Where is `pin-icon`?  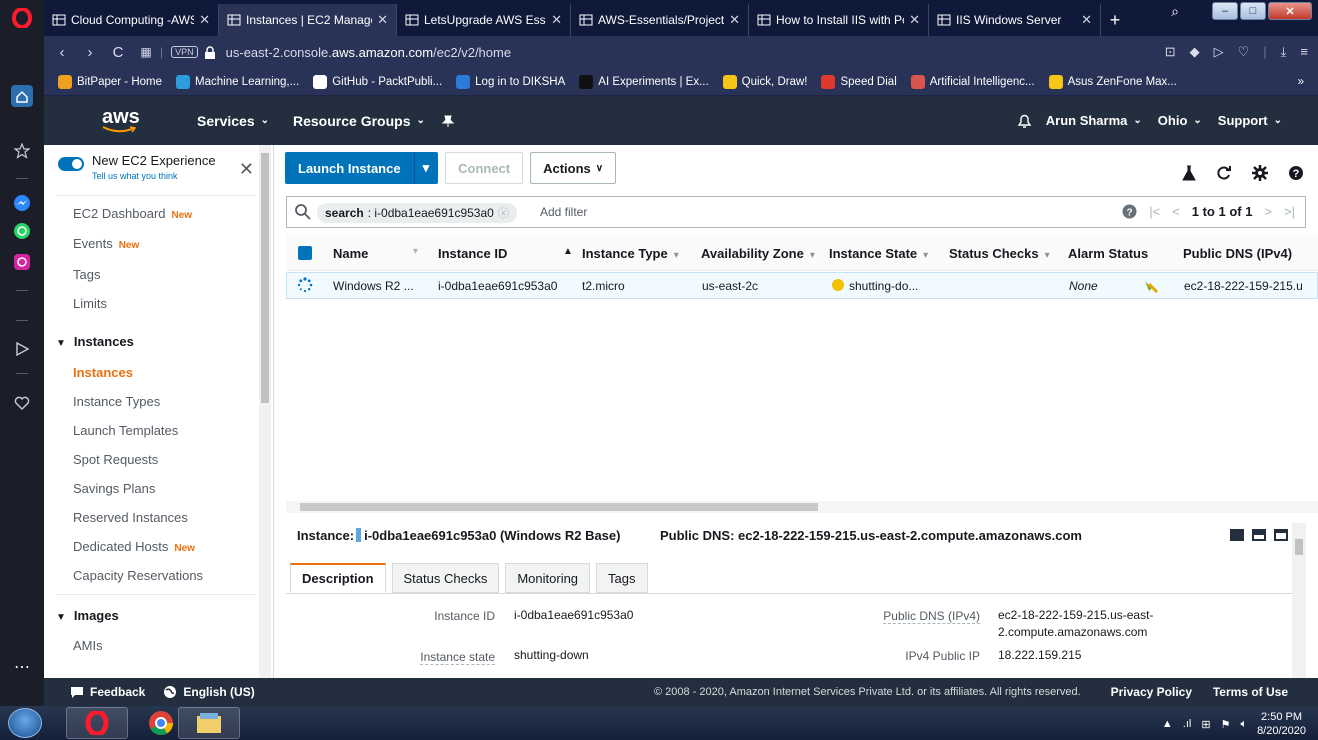 pin-icon is located at coordinates (448, 121).